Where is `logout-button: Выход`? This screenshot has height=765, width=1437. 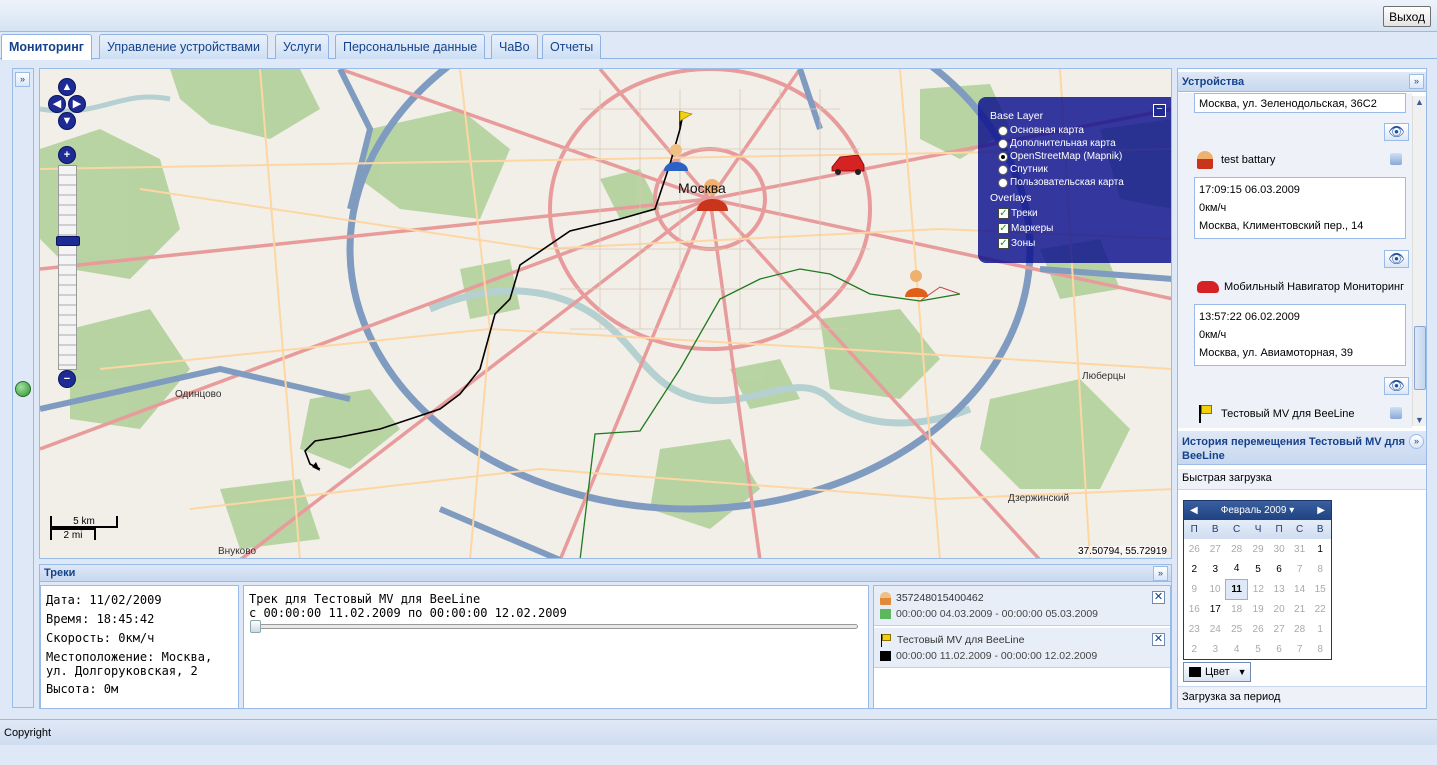
logout-button: Выход is located at coordinates (1407, 16).